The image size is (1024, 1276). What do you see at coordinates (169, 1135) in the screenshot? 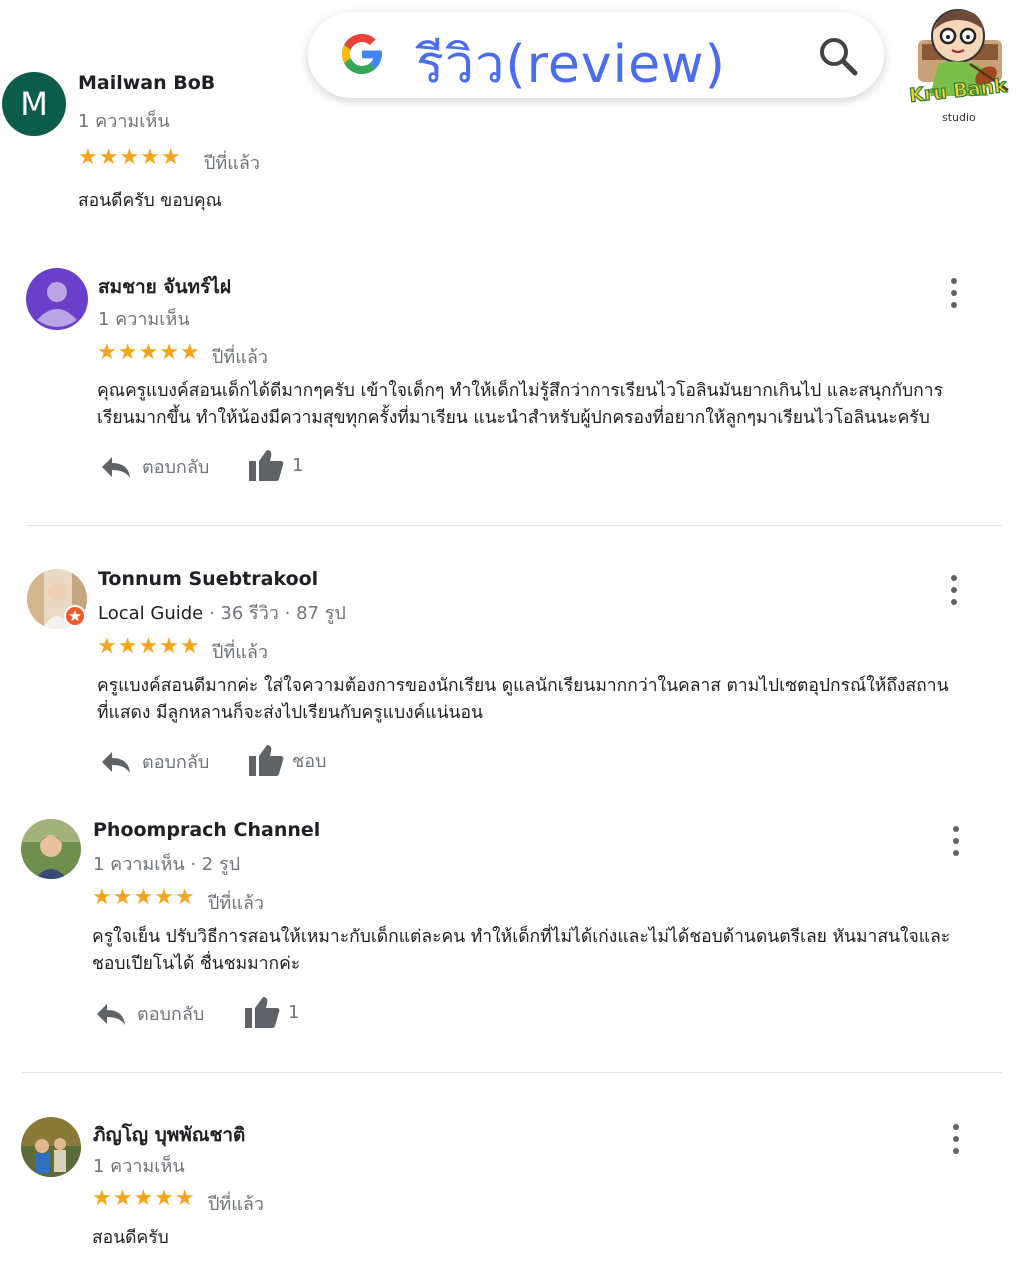
I see `reviewer-name: ภิญโญ บุพพัณชาติ` at bounding box center [169, 1135].